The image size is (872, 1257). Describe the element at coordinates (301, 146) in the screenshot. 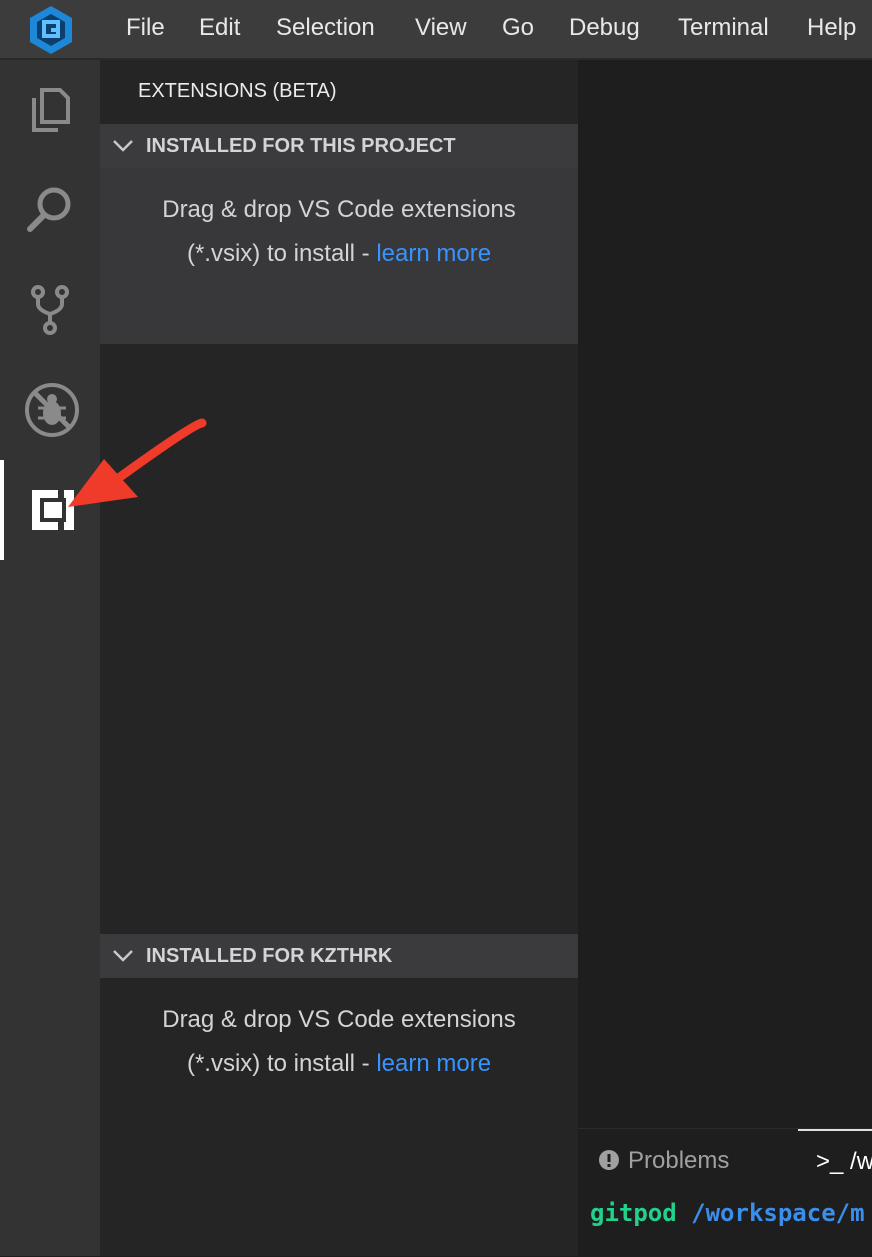

I see `section-title-project: INSTALLED FOR THIS PROJECT` at that location.